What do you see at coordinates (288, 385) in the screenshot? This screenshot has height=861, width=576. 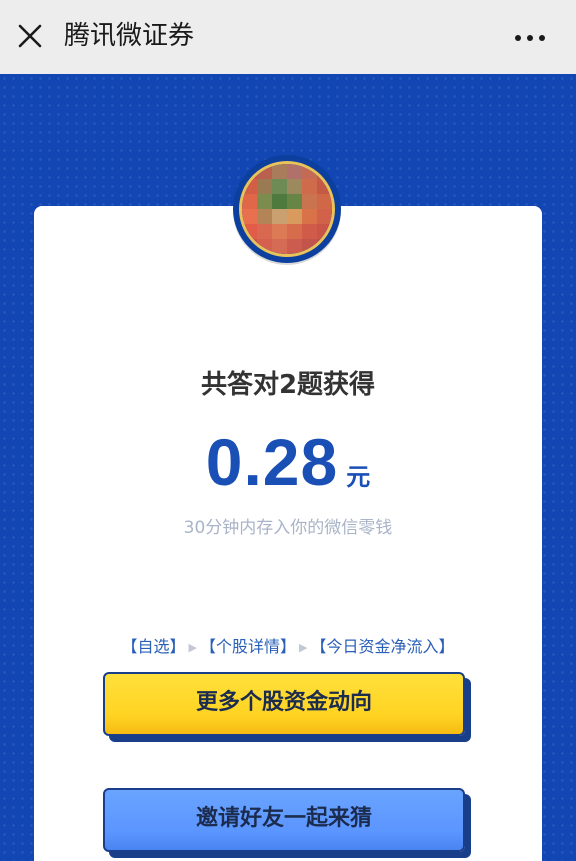 I see `result-headline: 共答对2题获得` at bounding box center [288, 385].